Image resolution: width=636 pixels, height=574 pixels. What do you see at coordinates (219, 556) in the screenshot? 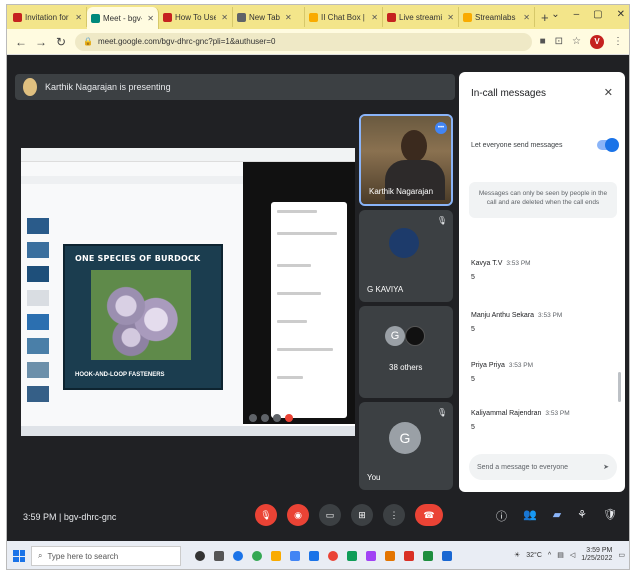
I see `task-view-icon` at bounding box center [219, 556].